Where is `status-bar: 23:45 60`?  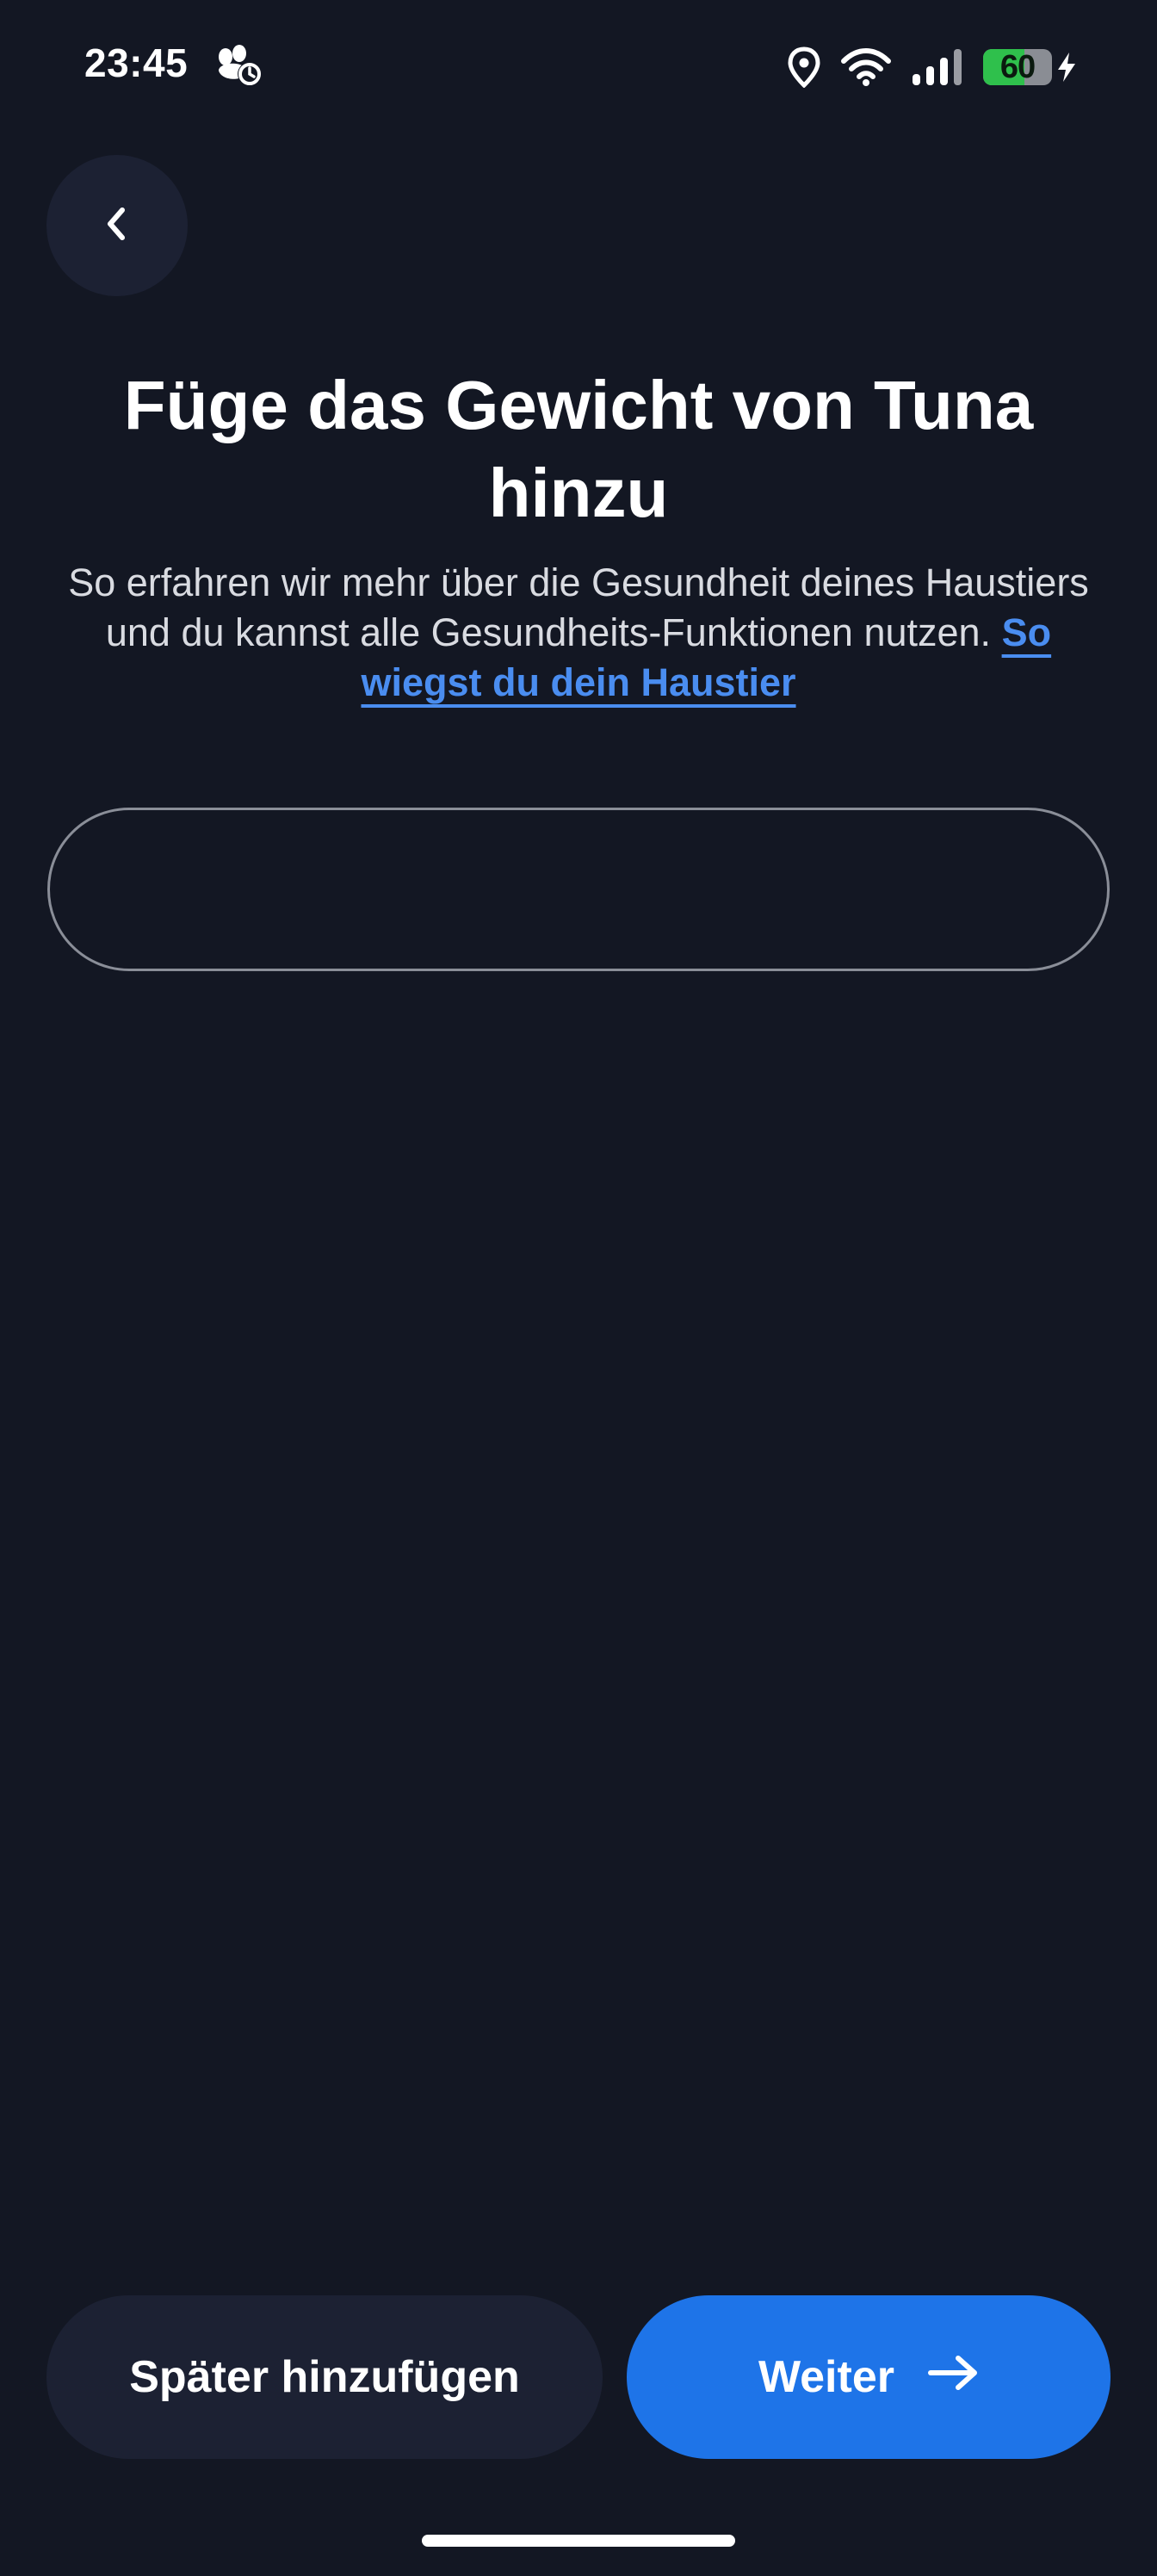 status-bar: 23:45 60 is located at coordinates (579, 64).